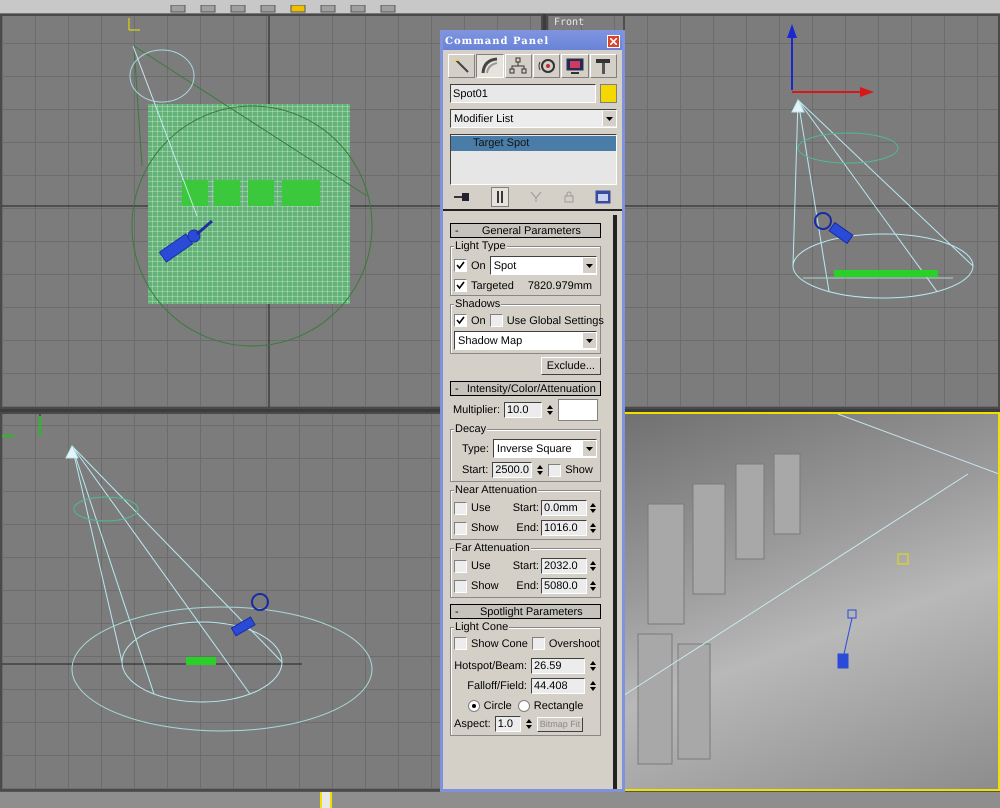 The width and height of the screenshot is (1000, 808). I want to click on name-field: Spot01, so click(523, 93).